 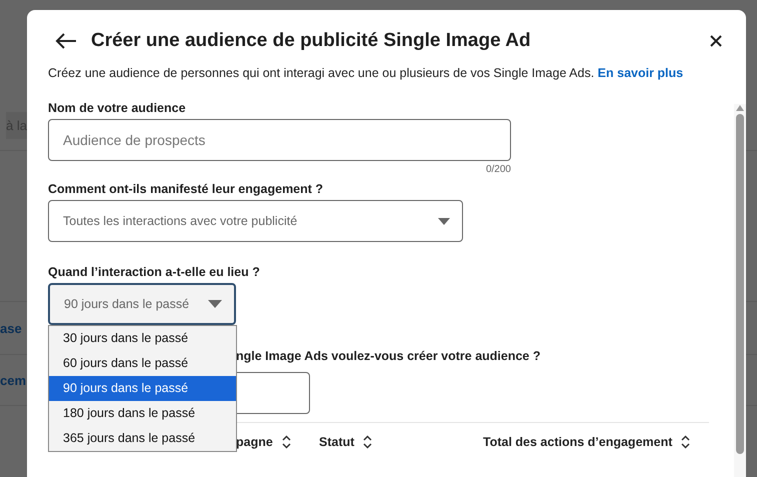 I want to click on learn-more-link: En savoir plus, so click(x=641, y=73).